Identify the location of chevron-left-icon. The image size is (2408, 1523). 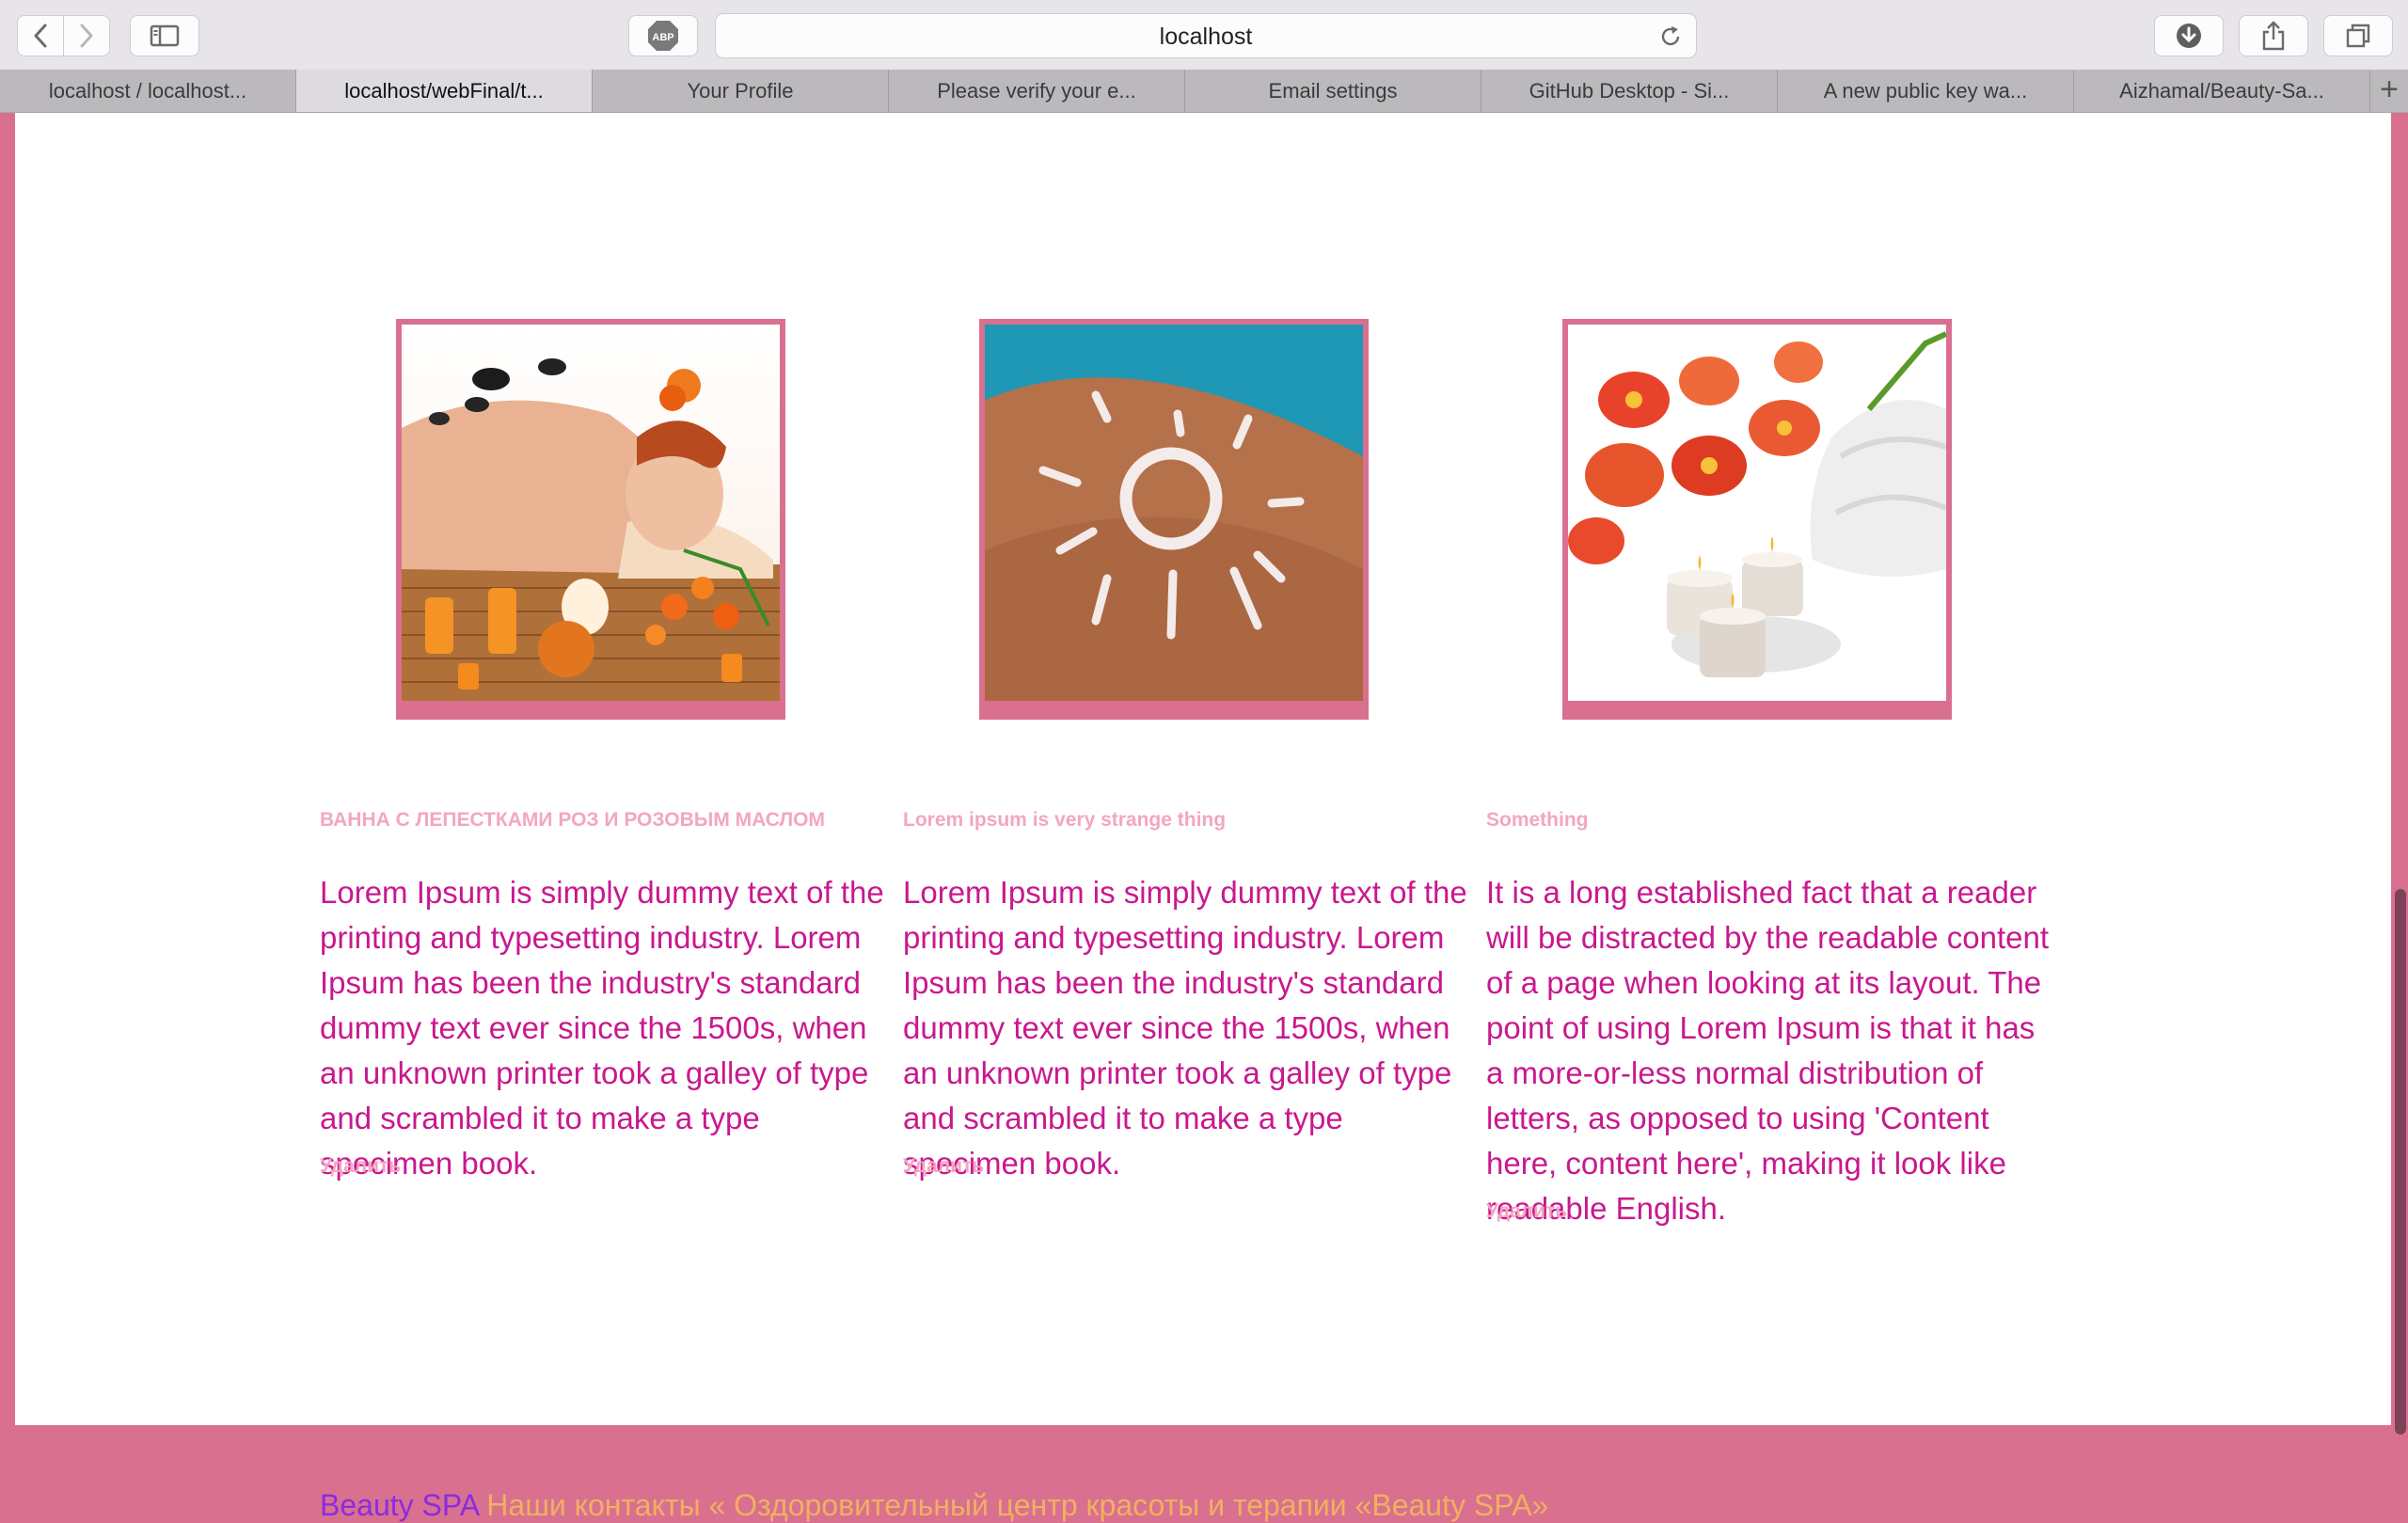
(40, 36).